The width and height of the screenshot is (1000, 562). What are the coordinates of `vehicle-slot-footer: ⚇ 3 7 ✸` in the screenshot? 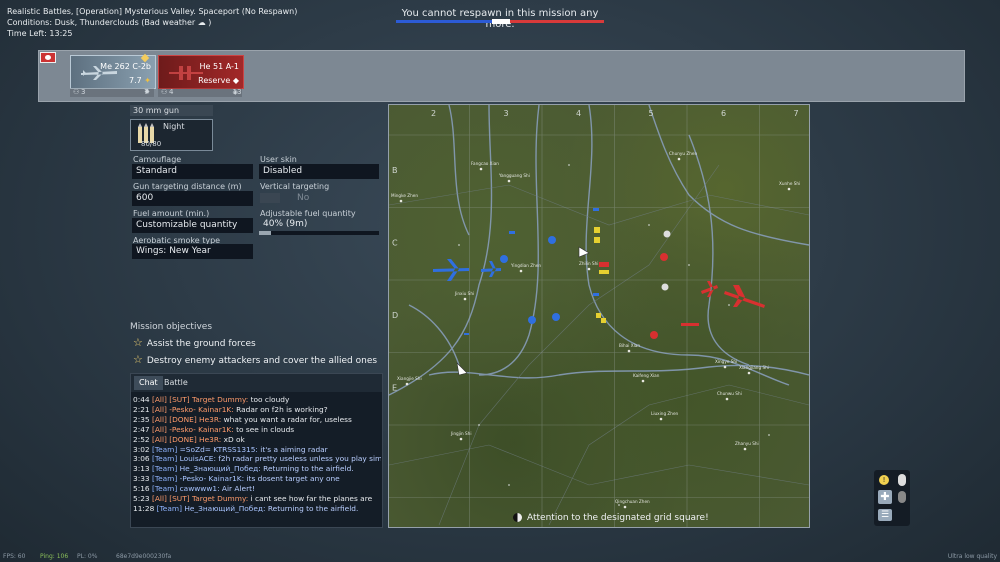 It's located at (112, 92).